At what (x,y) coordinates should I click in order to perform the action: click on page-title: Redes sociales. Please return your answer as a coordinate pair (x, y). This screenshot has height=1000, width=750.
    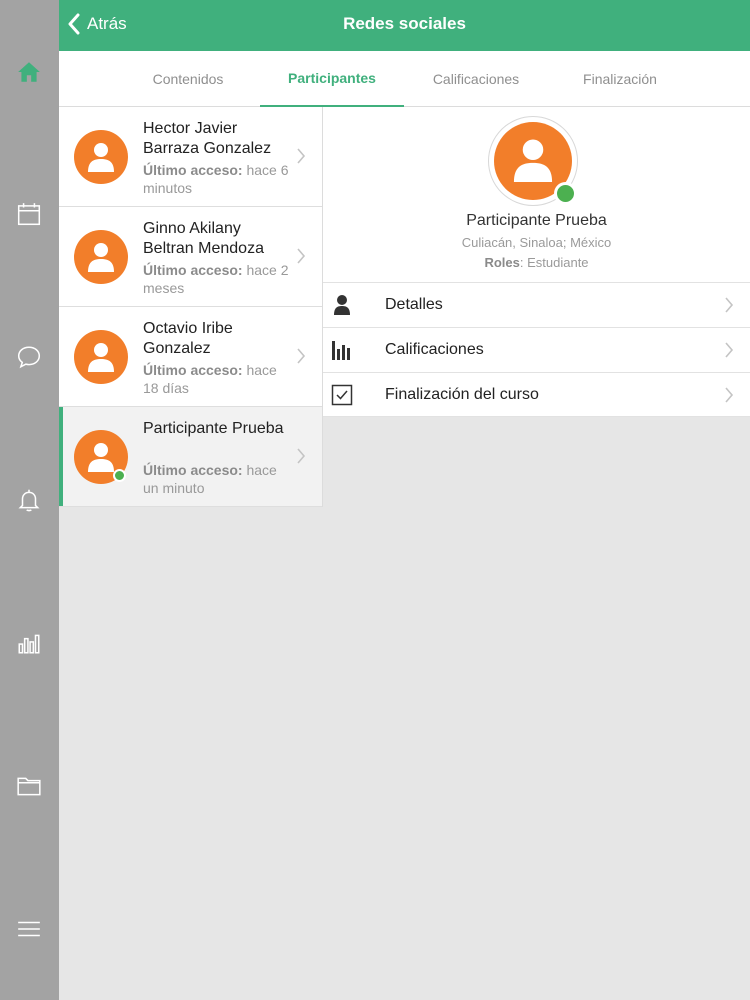
    Looking at the image, I should click on (404, 23).